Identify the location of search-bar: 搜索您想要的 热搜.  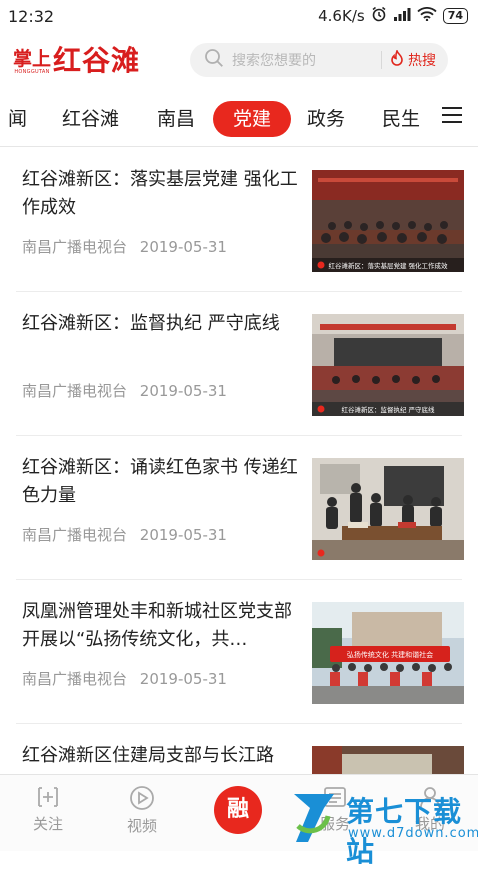
(319, 60).